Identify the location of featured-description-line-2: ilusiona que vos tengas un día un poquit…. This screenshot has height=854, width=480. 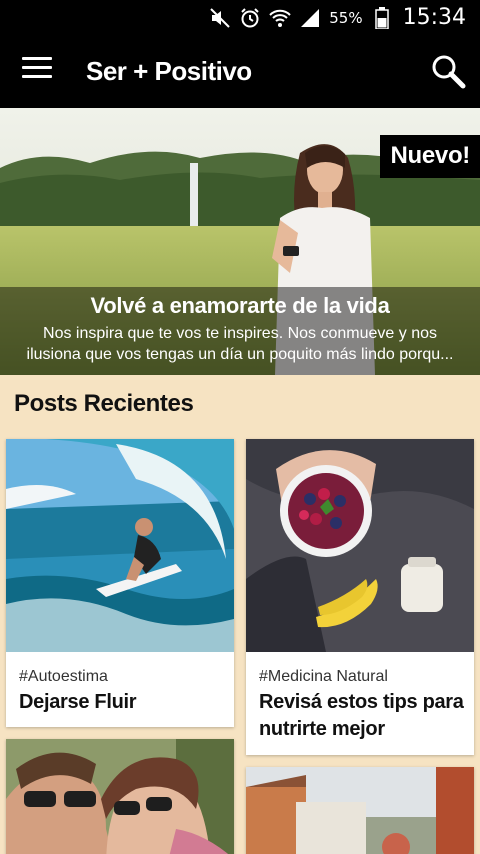
(240, 354).